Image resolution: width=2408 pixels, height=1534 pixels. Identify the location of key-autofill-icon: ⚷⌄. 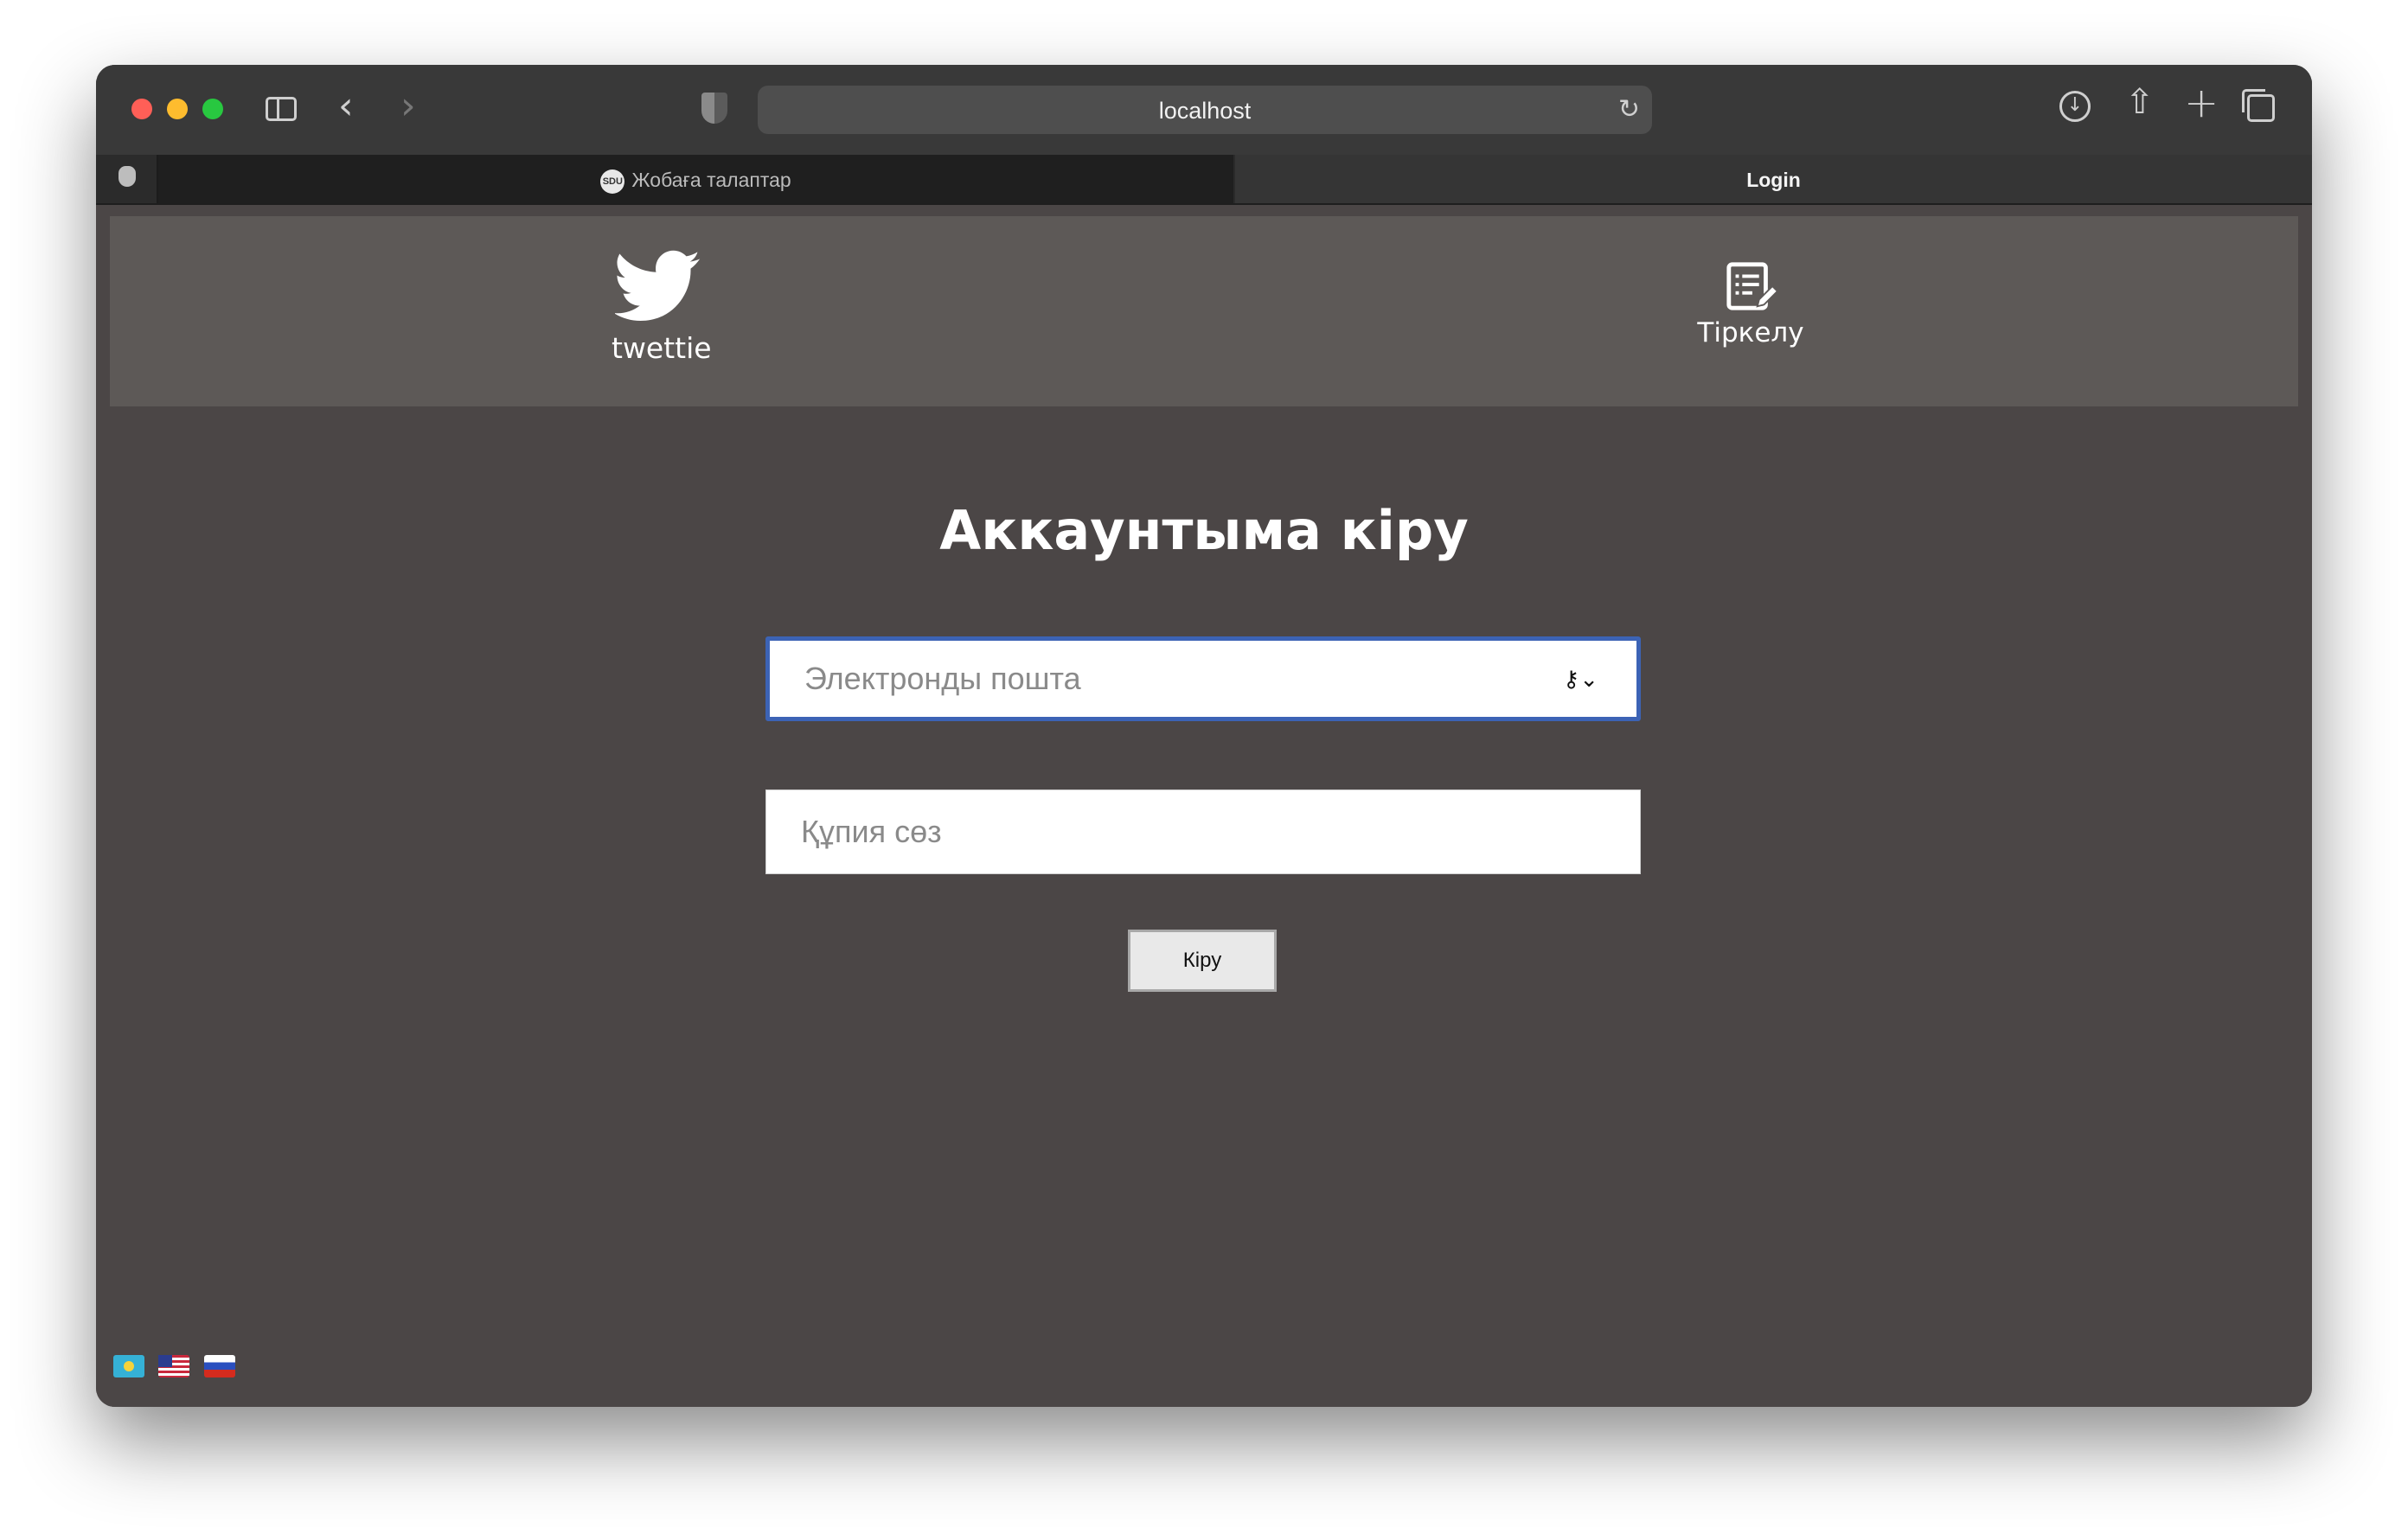
(1580, 680).